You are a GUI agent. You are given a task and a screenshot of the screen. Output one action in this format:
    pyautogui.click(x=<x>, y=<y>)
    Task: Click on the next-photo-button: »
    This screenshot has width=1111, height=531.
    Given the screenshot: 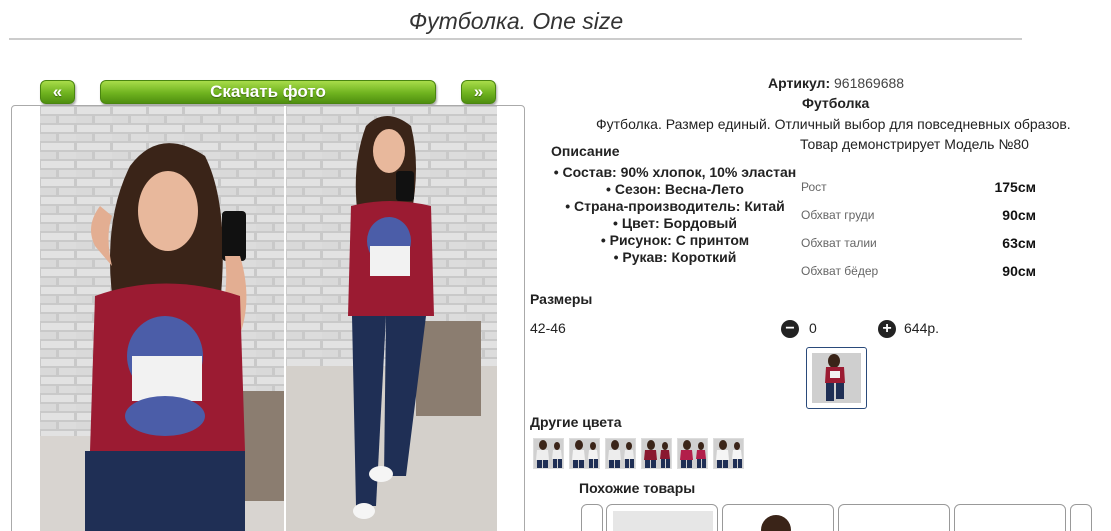 What is the action you would take?
    pyautogui.click(x=478, y=92)
    